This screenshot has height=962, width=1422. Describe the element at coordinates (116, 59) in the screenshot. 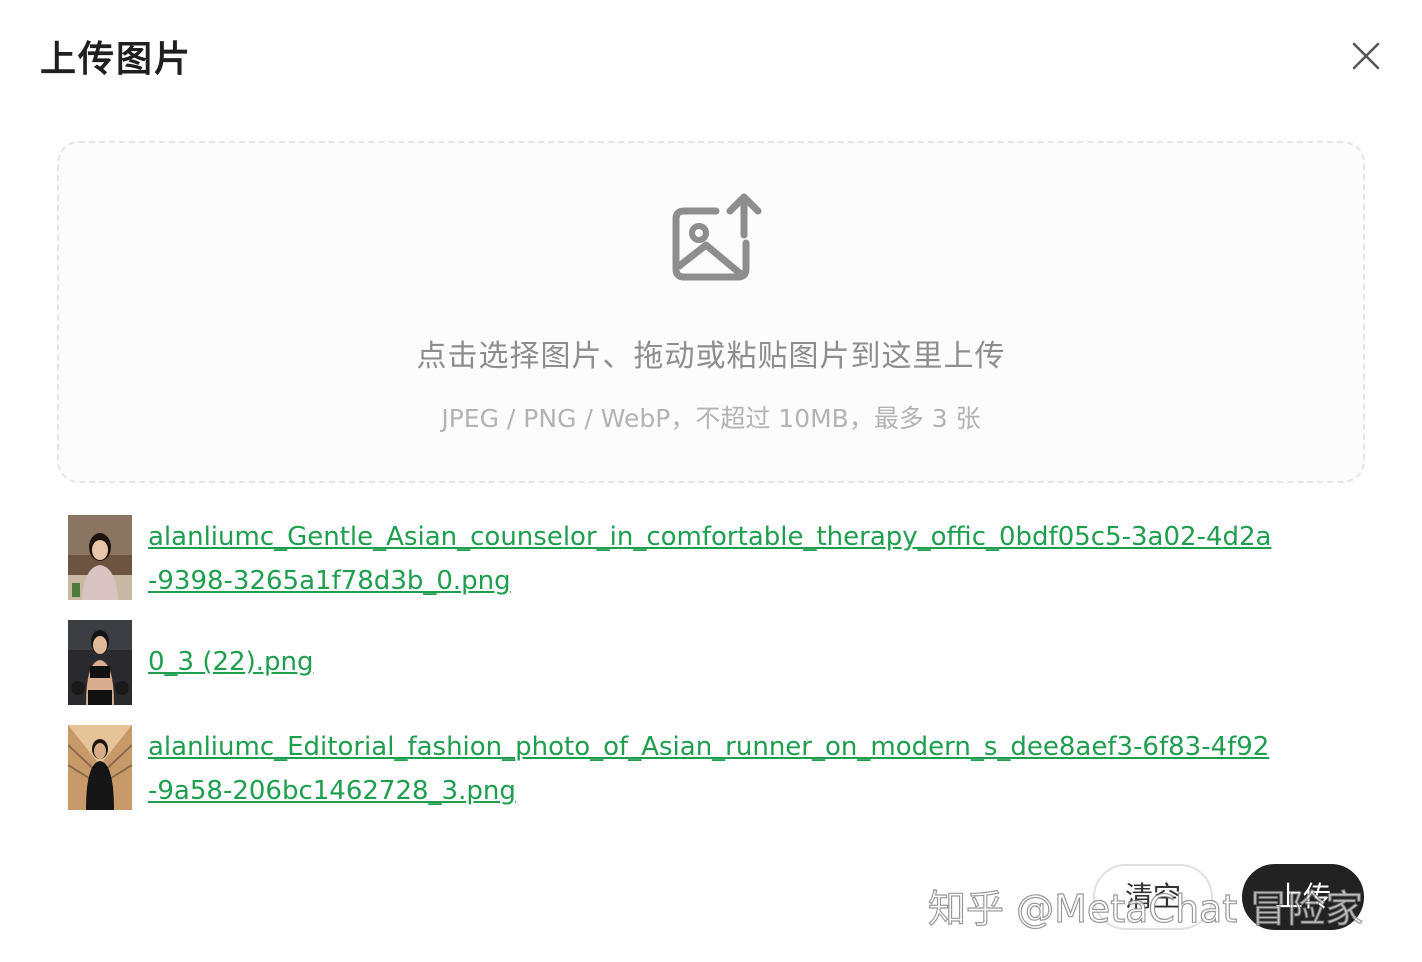

I see `dialog-title: 上传图片` at that location.